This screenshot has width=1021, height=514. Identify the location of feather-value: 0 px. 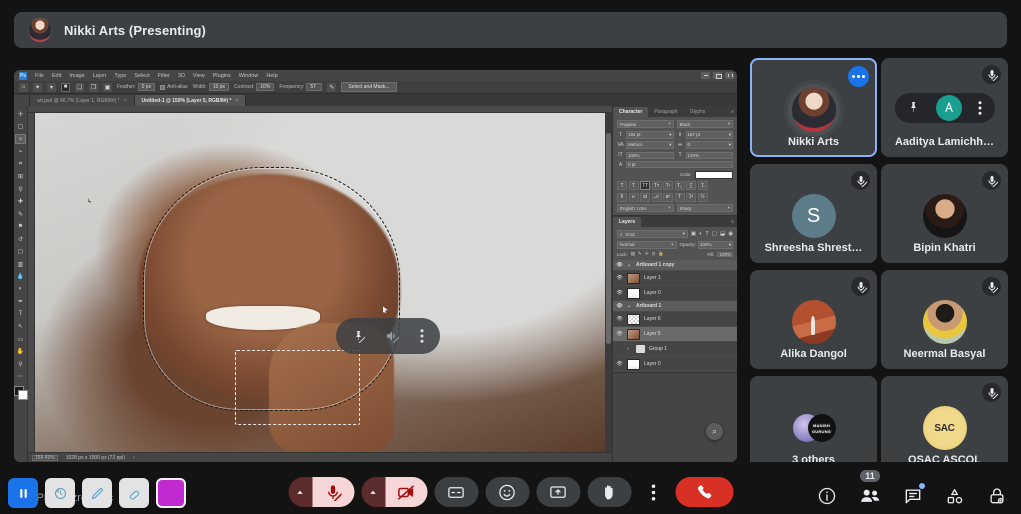
(146, 87).